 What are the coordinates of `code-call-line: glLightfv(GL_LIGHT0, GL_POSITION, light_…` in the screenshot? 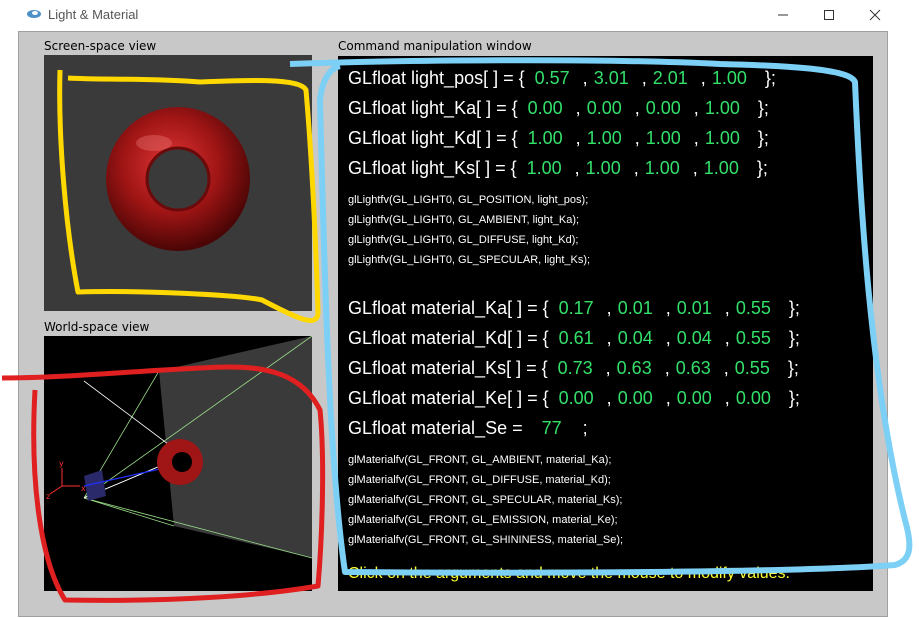 It's located at (468, 200).